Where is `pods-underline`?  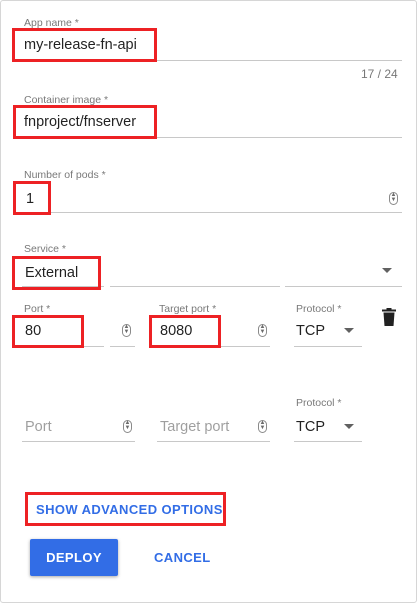 pods-underline is located at coordinates (212, 212).